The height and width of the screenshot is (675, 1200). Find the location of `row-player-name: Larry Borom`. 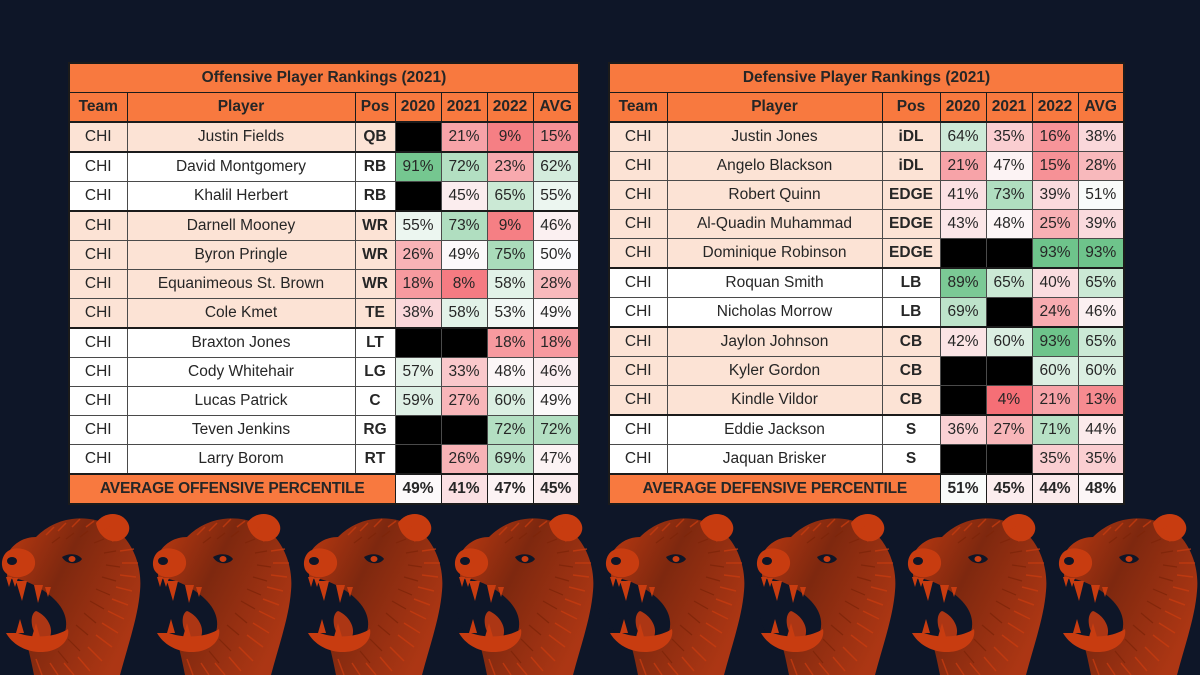

row-player-name: Larry Borom is located at coordinates (241, 459).